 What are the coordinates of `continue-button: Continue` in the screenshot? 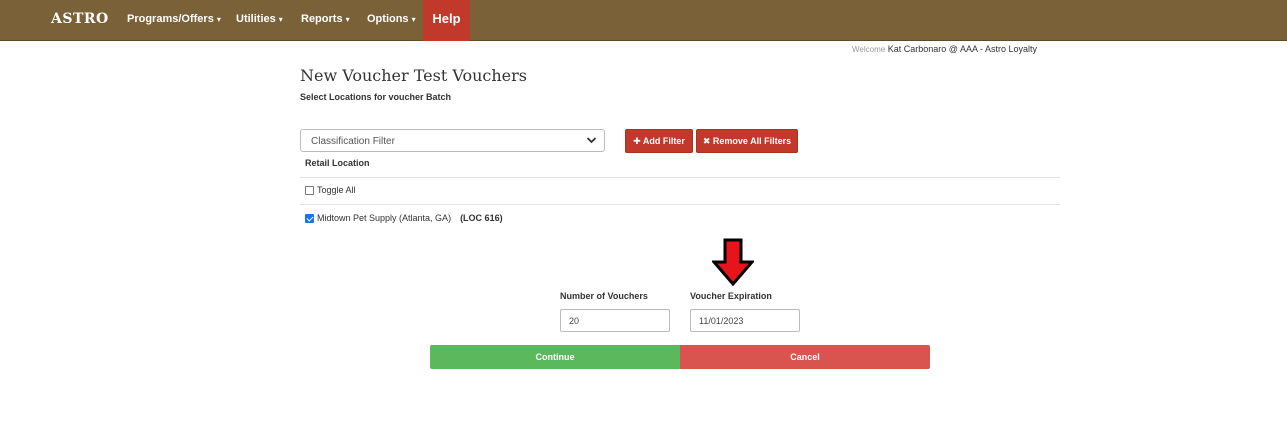 It's located at (555, 357).